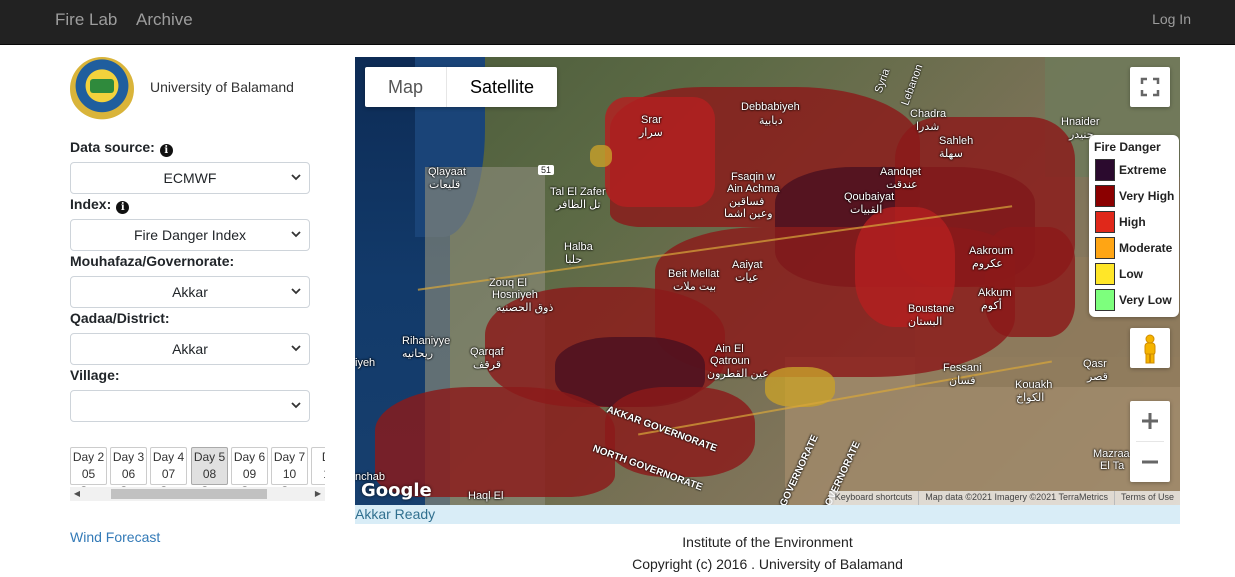  Describe the element at coordinates (991, 251) in the screenshot. I see `place-label: Aakroum` at that location.